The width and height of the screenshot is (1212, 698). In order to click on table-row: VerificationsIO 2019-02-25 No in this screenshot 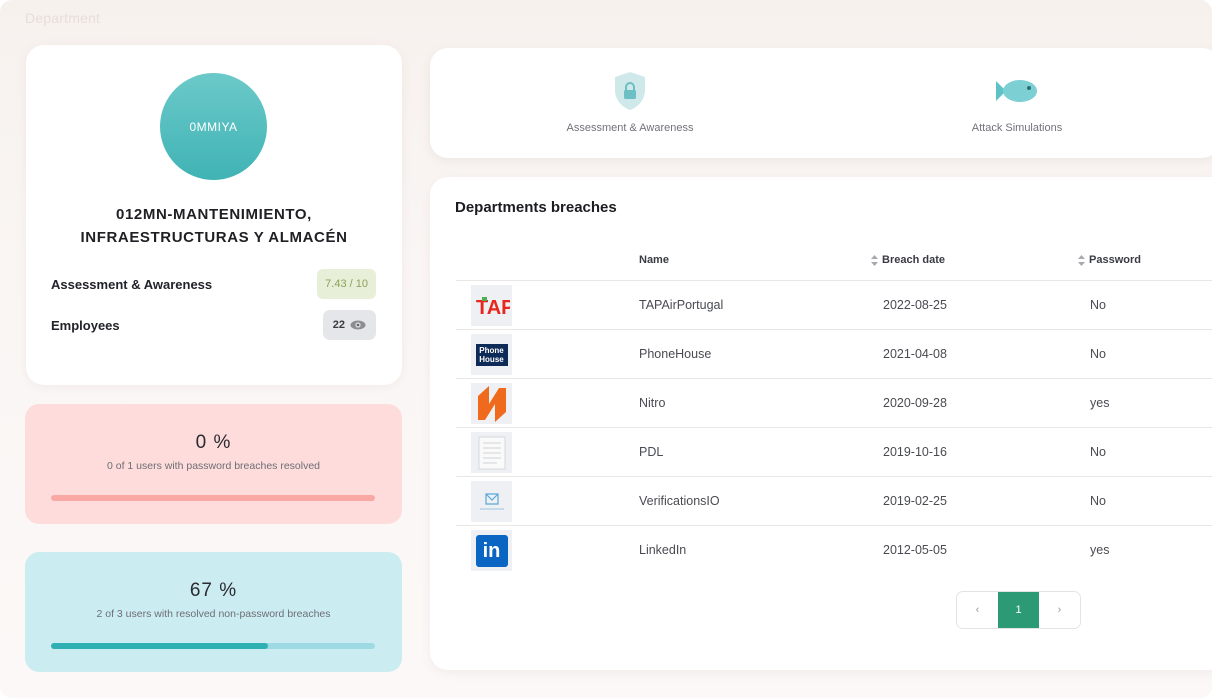, I will do `click(834, 501)`.